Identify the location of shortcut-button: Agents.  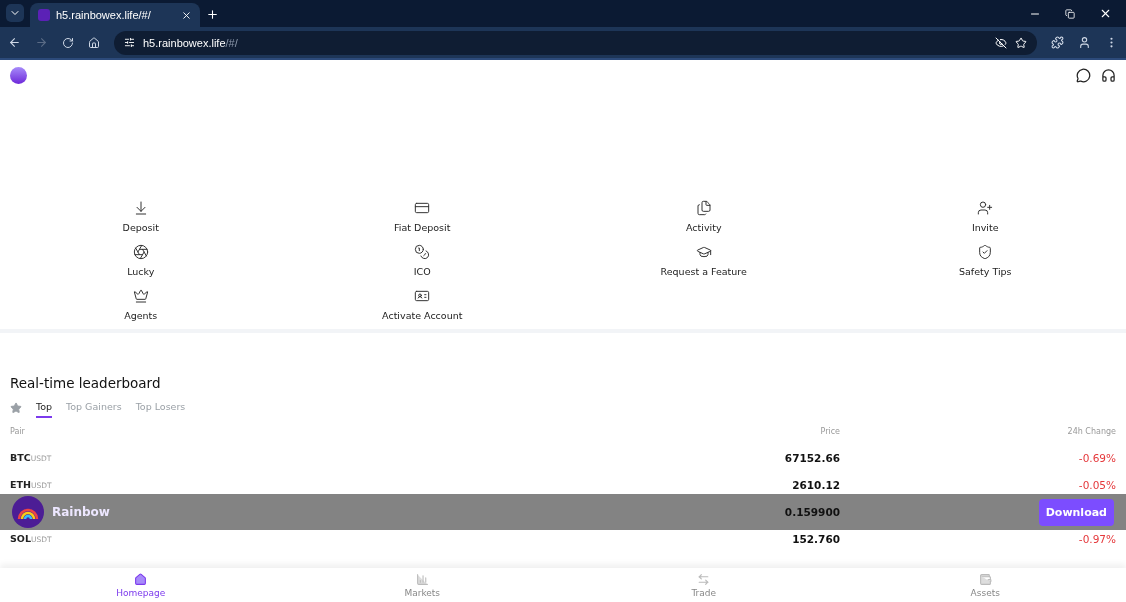
(141, 304).